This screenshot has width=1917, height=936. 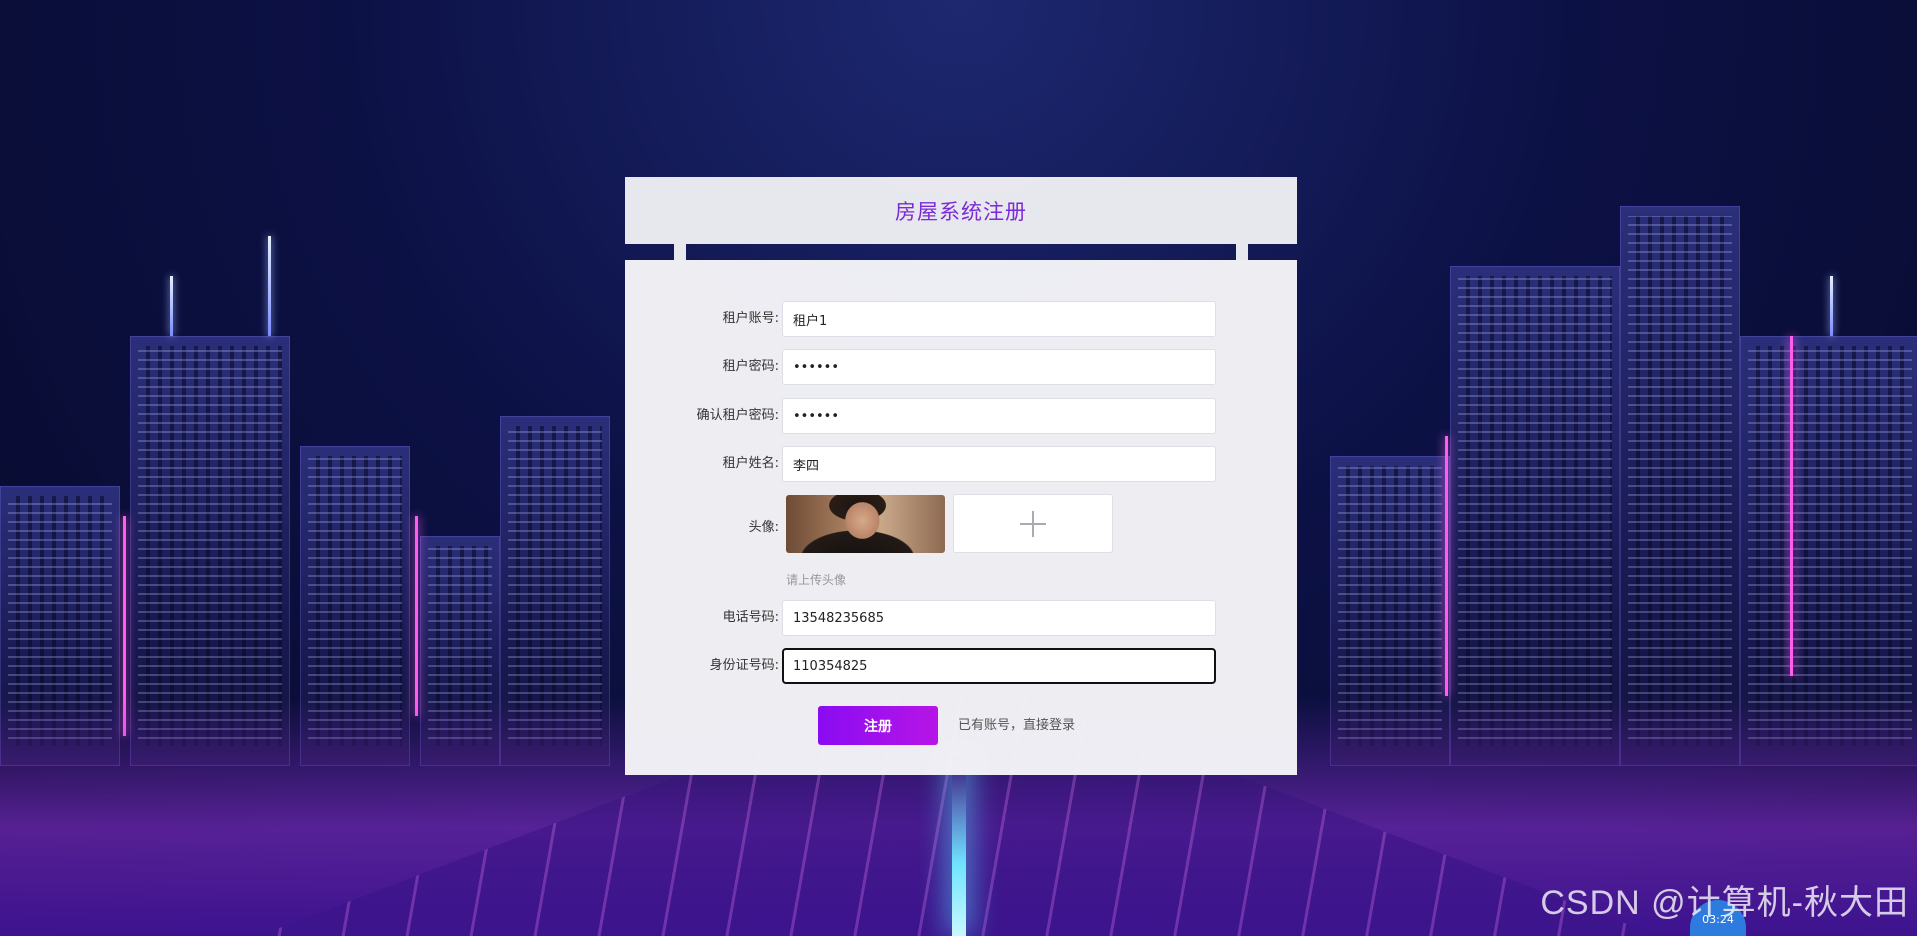 I want to click on confirm-password-row: 确认租户密码:, so click(x=961, y=416).